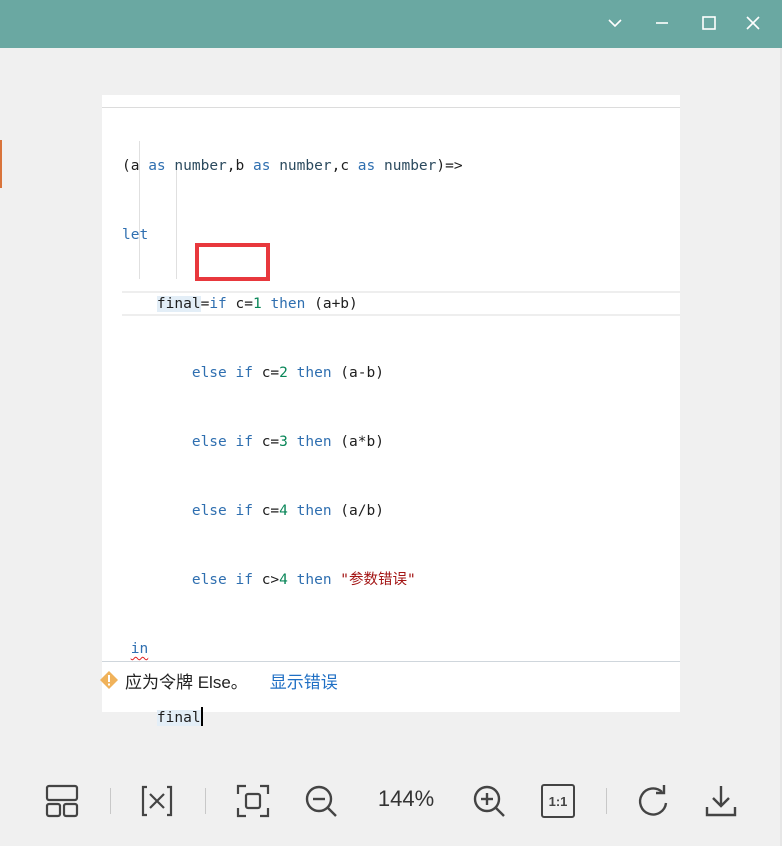 This screenshot has width=782, height=846. What do you see at coordinates (615, 23) in the screenshot?
I see `chevron-down-icon` at bounding box center [615, 23].